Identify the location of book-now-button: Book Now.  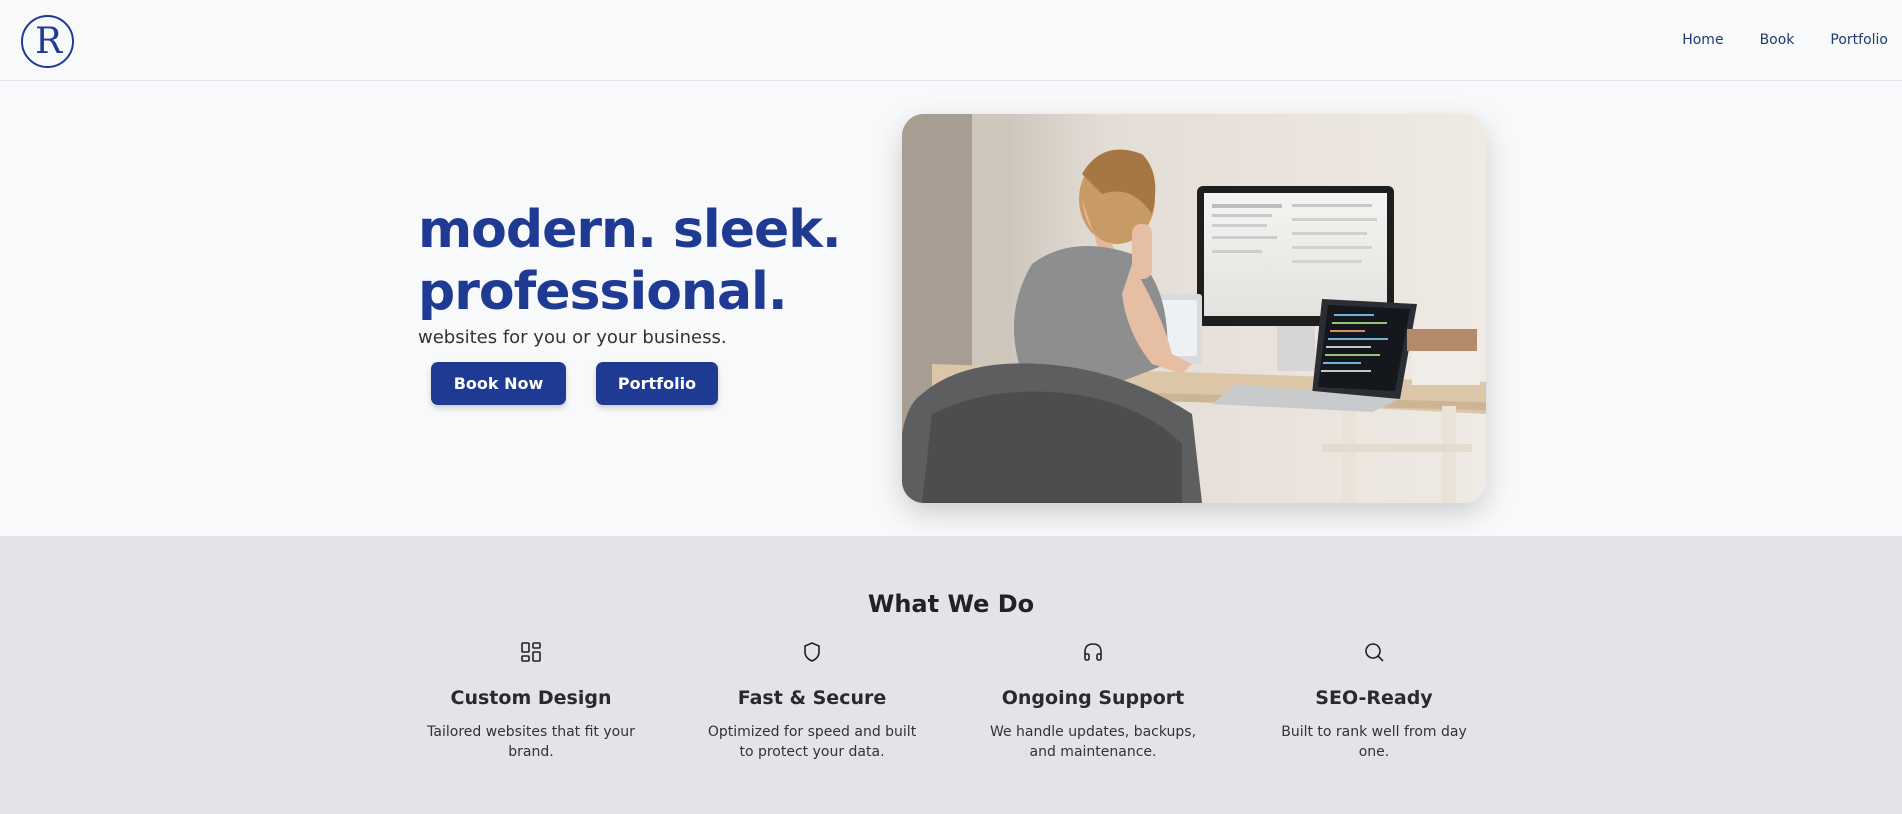
(498, 383).